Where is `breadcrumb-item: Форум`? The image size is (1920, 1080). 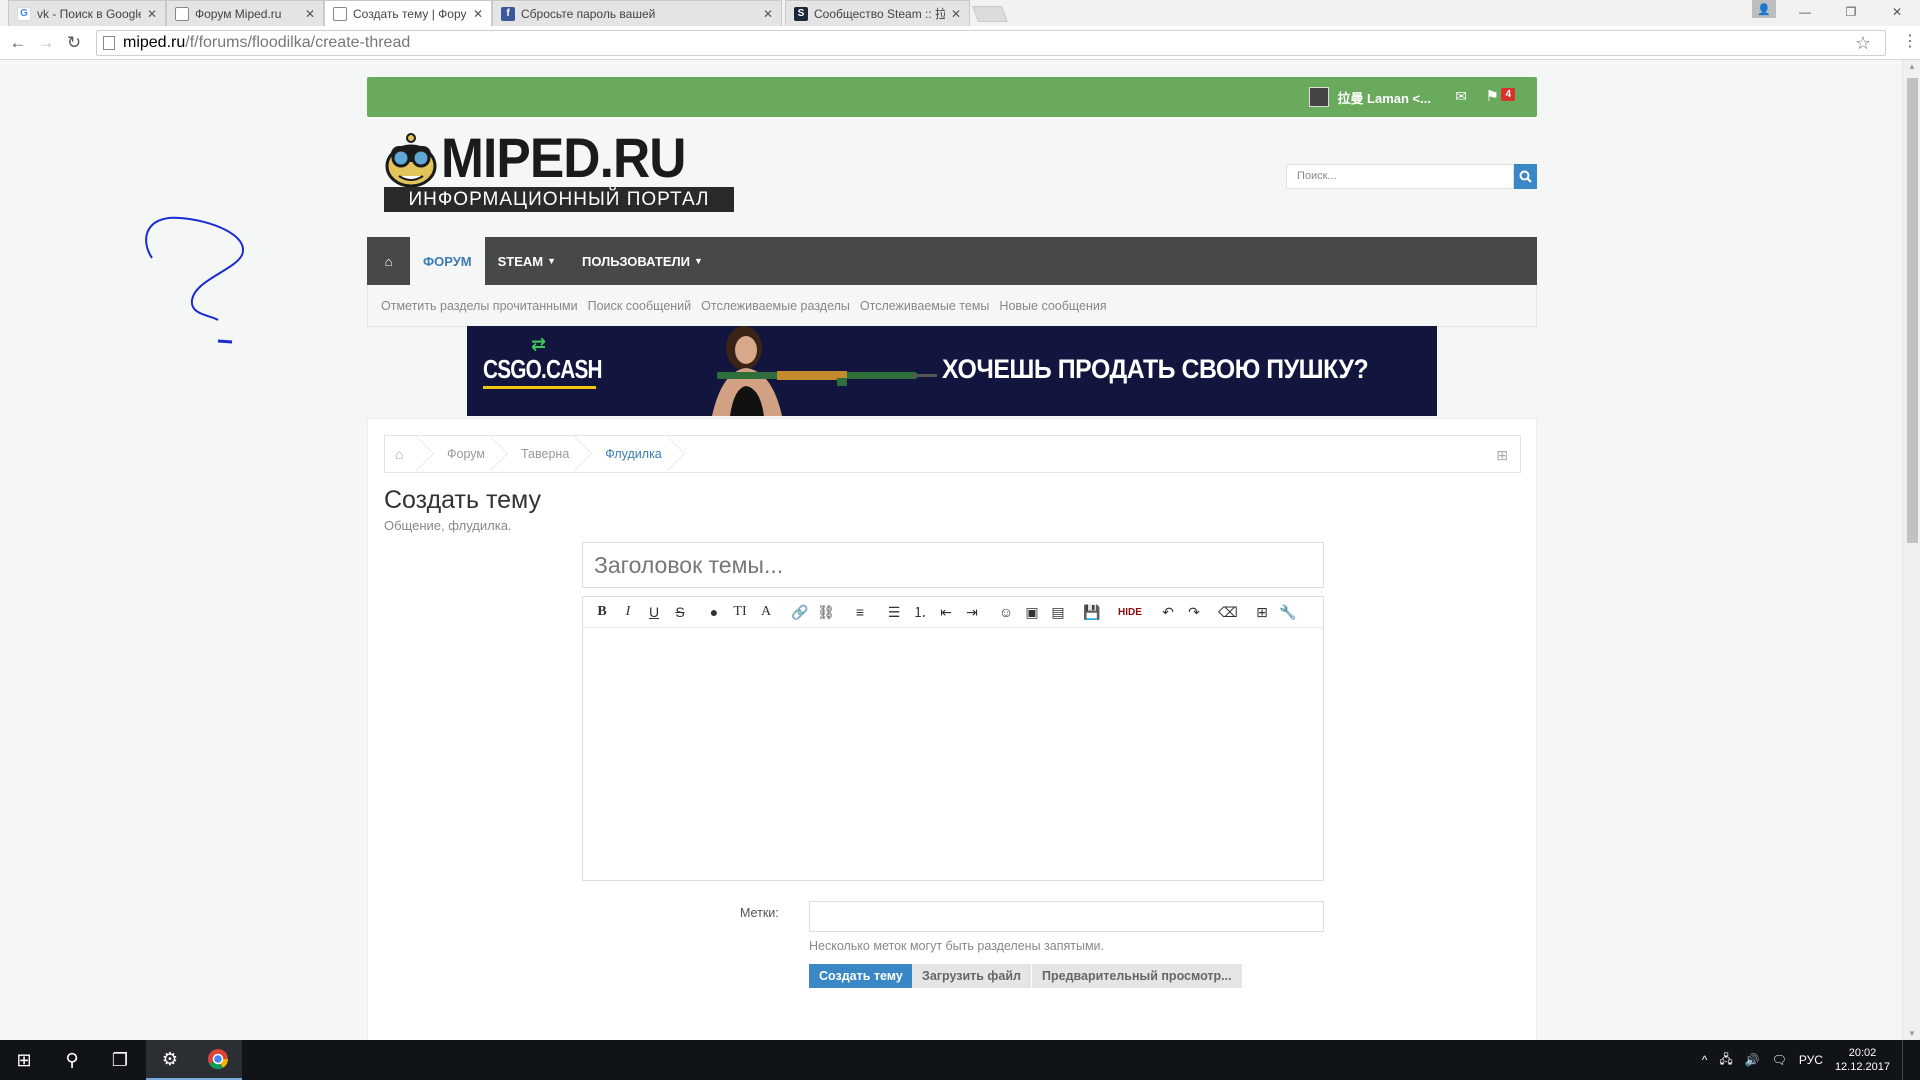 breadcrumb-item: Форум is located at coordinates (464, 454).